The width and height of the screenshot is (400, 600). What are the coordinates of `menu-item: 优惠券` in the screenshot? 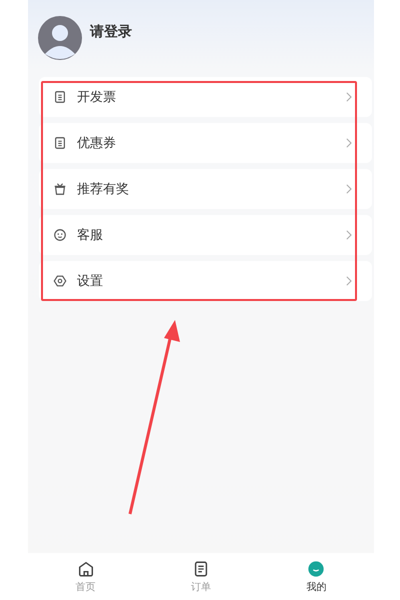 It's located at (205, 143).